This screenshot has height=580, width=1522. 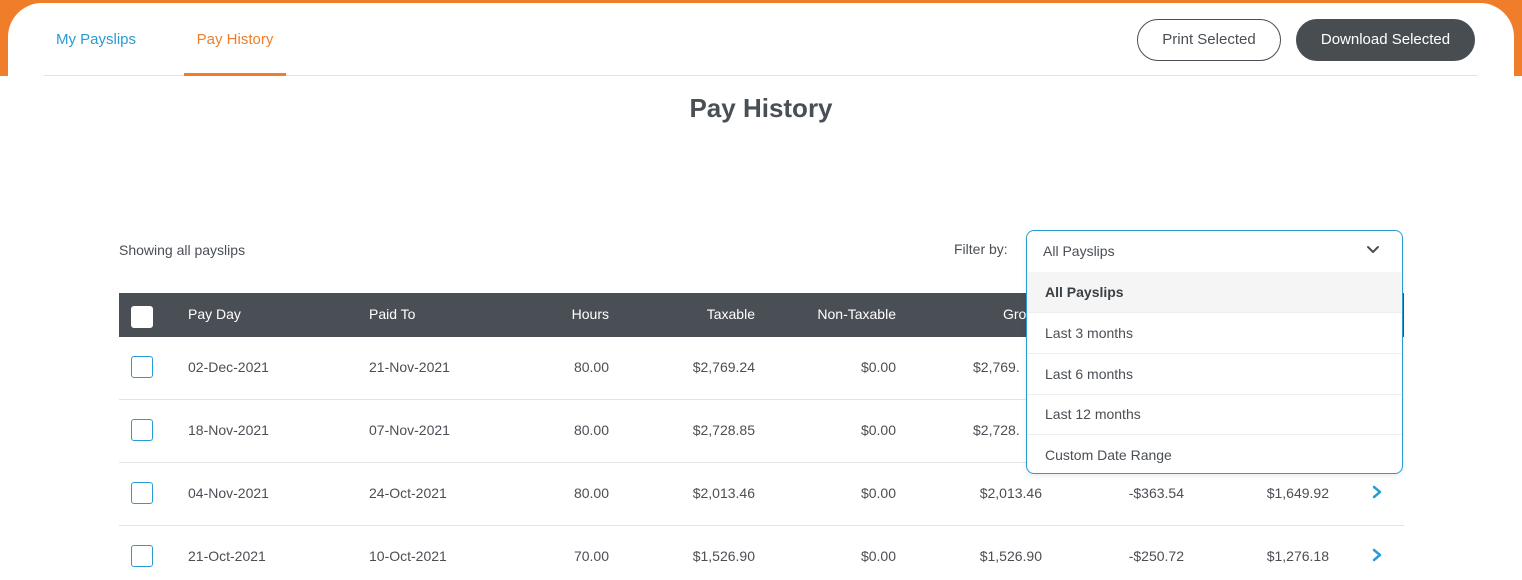 I want to click on cell-pay-day: 04-Nov-2021, so click(x=228, y=493).